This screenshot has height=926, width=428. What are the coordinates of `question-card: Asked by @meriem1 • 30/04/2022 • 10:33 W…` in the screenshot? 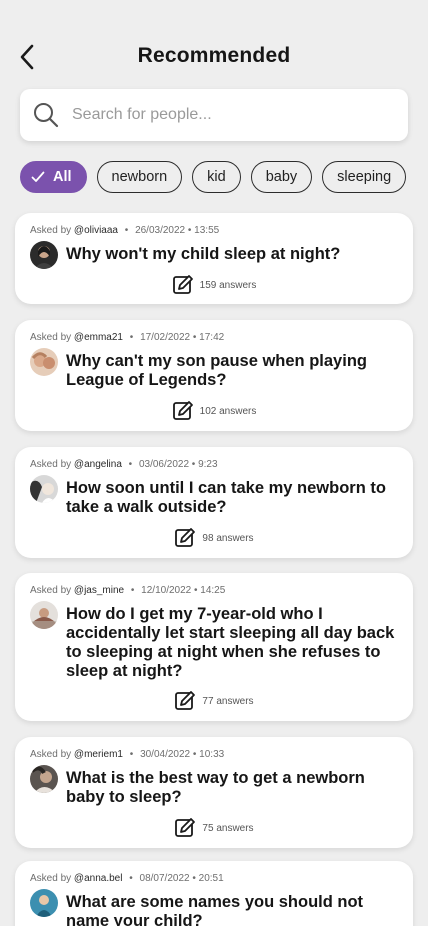 It's located at (214, 792).